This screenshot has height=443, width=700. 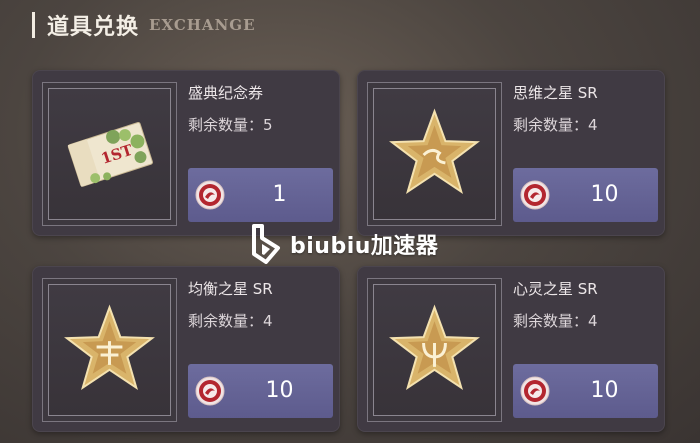 I want to click on watermark-text: biubiu加速器, so click(x=364, y=246).